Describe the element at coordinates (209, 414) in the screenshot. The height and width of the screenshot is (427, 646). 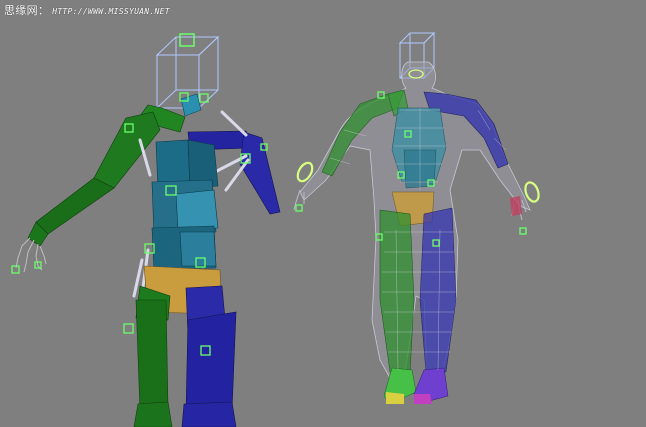
I see `right-foot` at that location.